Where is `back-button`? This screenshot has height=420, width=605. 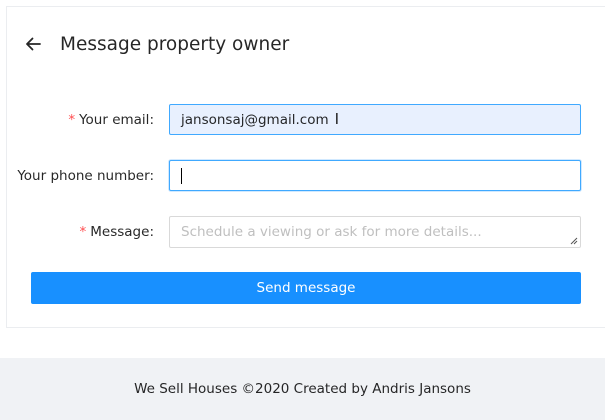
back-button is located at coordinates (33, 44).